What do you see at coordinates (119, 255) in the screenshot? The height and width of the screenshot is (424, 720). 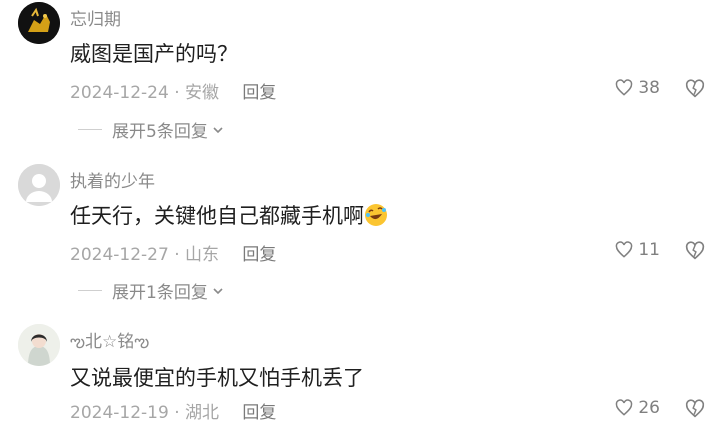 I see `comment-date: 2024-12-27` at bounding box center [119, 255].